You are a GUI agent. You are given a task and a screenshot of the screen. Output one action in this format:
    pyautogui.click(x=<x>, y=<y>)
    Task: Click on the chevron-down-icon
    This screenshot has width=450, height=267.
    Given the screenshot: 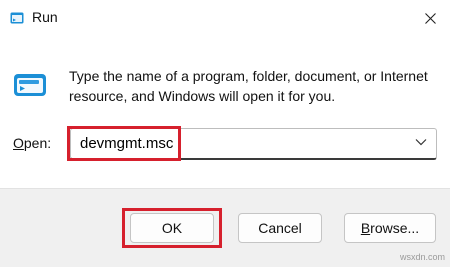 What is the action you would take?
    pyautogui.click(x=421, y=142)
    